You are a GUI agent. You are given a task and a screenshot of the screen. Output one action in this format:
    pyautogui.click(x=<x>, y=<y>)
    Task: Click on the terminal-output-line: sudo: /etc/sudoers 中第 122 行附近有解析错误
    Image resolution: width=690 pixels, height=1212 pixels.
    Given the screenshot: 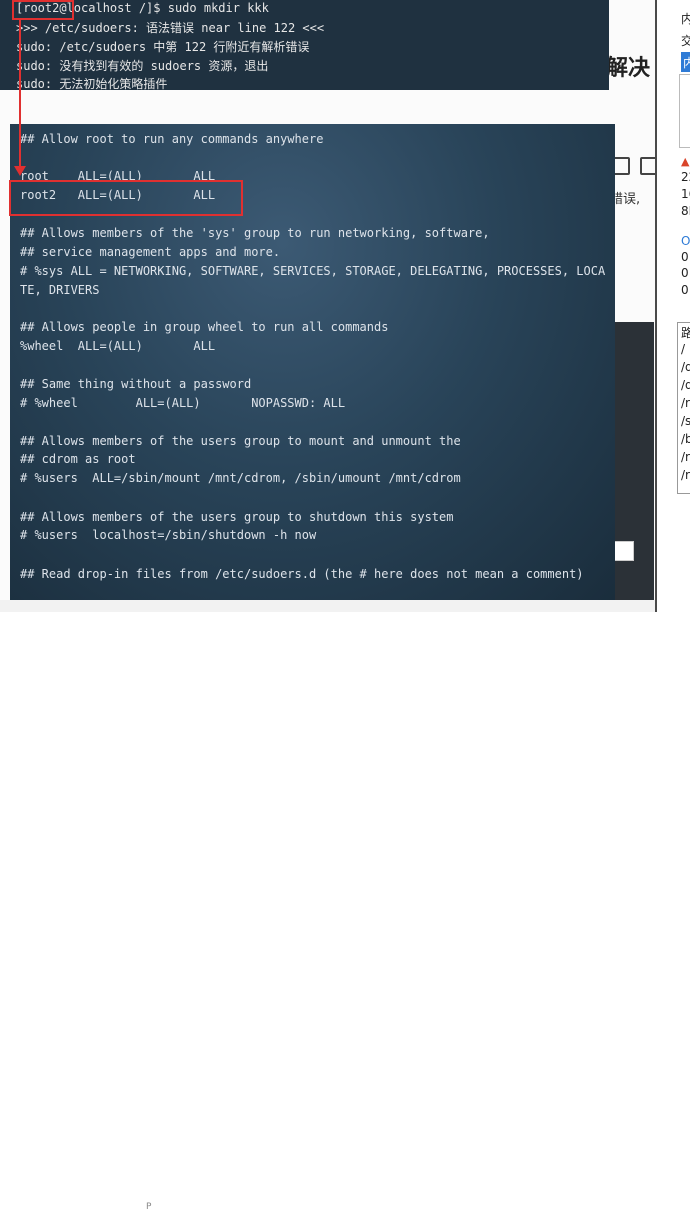 What is the action you would take?
    pyautogui.click(x=163, y=47)
    